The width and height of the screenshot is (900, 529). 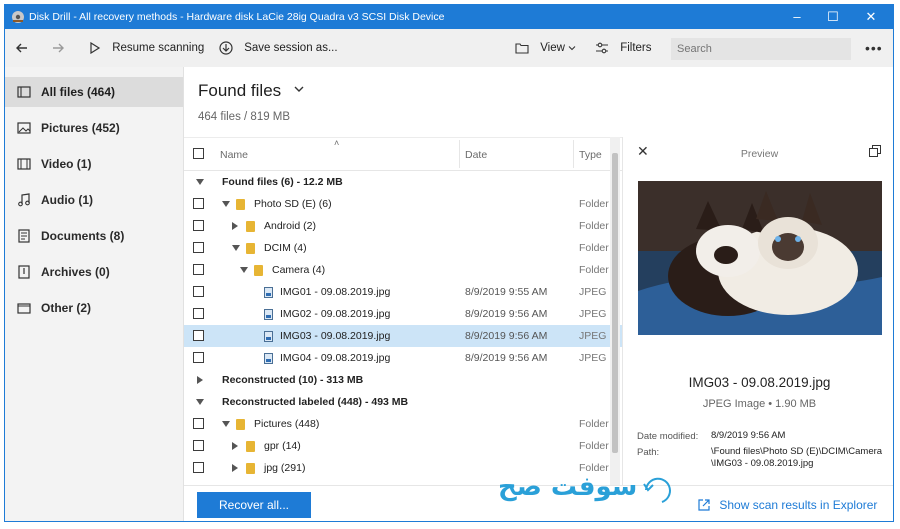 I want to click on column-header-type: Type, so click(x=590, y=155).